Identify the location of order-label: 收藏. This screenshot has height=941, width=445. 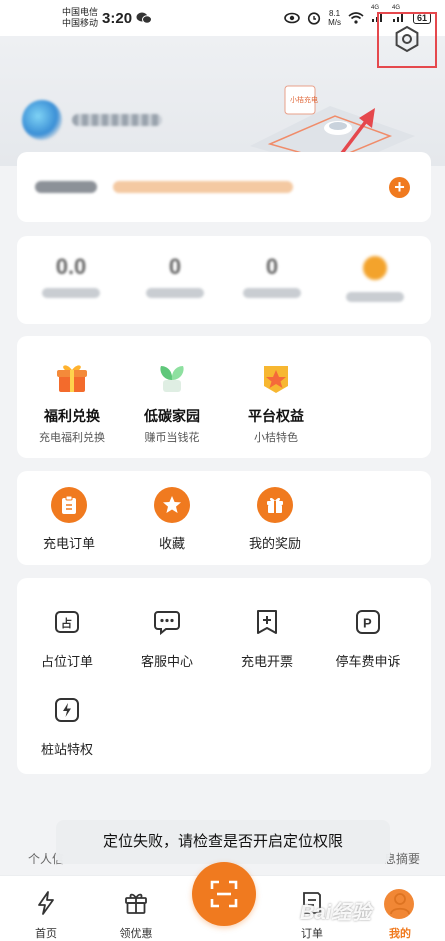
(171, 543).